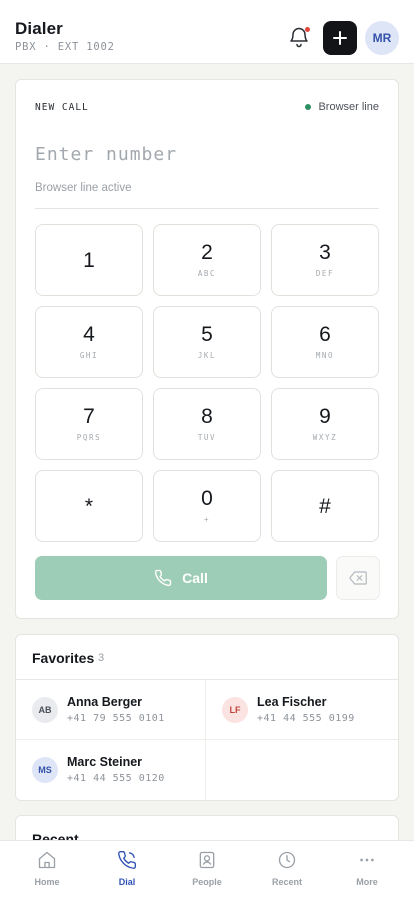 The height and width of the screenshot is (900, 414). I want to click on more-dots-icon, so click(367, 860).